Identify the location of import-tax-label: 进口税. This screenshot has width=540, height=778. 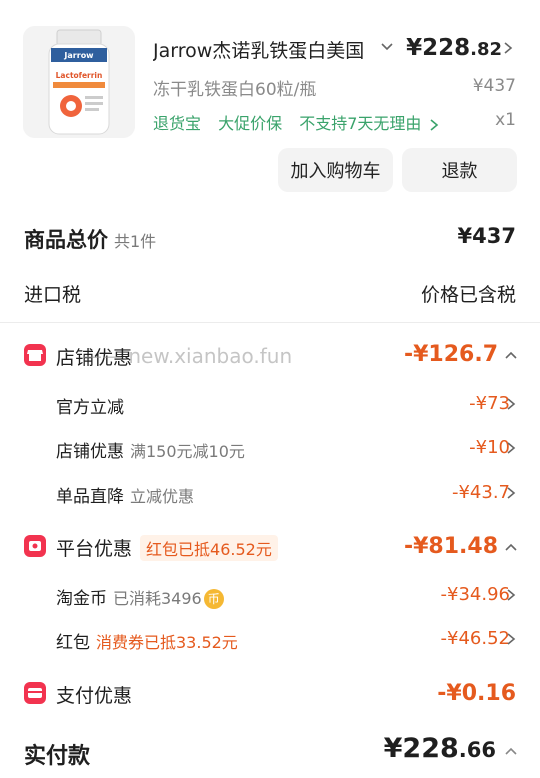
(53, 295).